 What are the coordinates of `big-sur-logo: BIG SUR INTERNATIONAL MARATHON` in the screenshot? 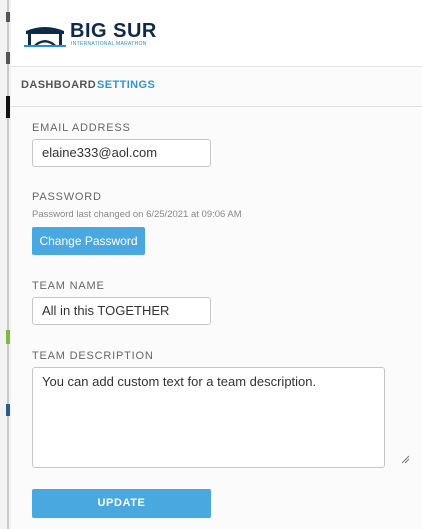 It's located at (109, 35).